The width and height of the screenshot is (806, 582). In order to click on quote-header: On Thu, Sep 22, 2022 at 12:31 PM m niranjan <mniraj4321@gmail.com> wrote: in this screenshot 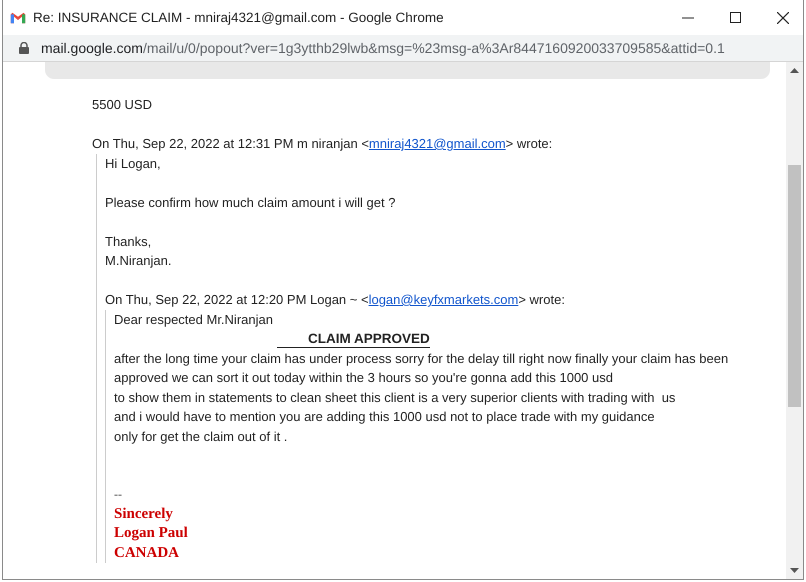, I will do `click(323, 144)`.